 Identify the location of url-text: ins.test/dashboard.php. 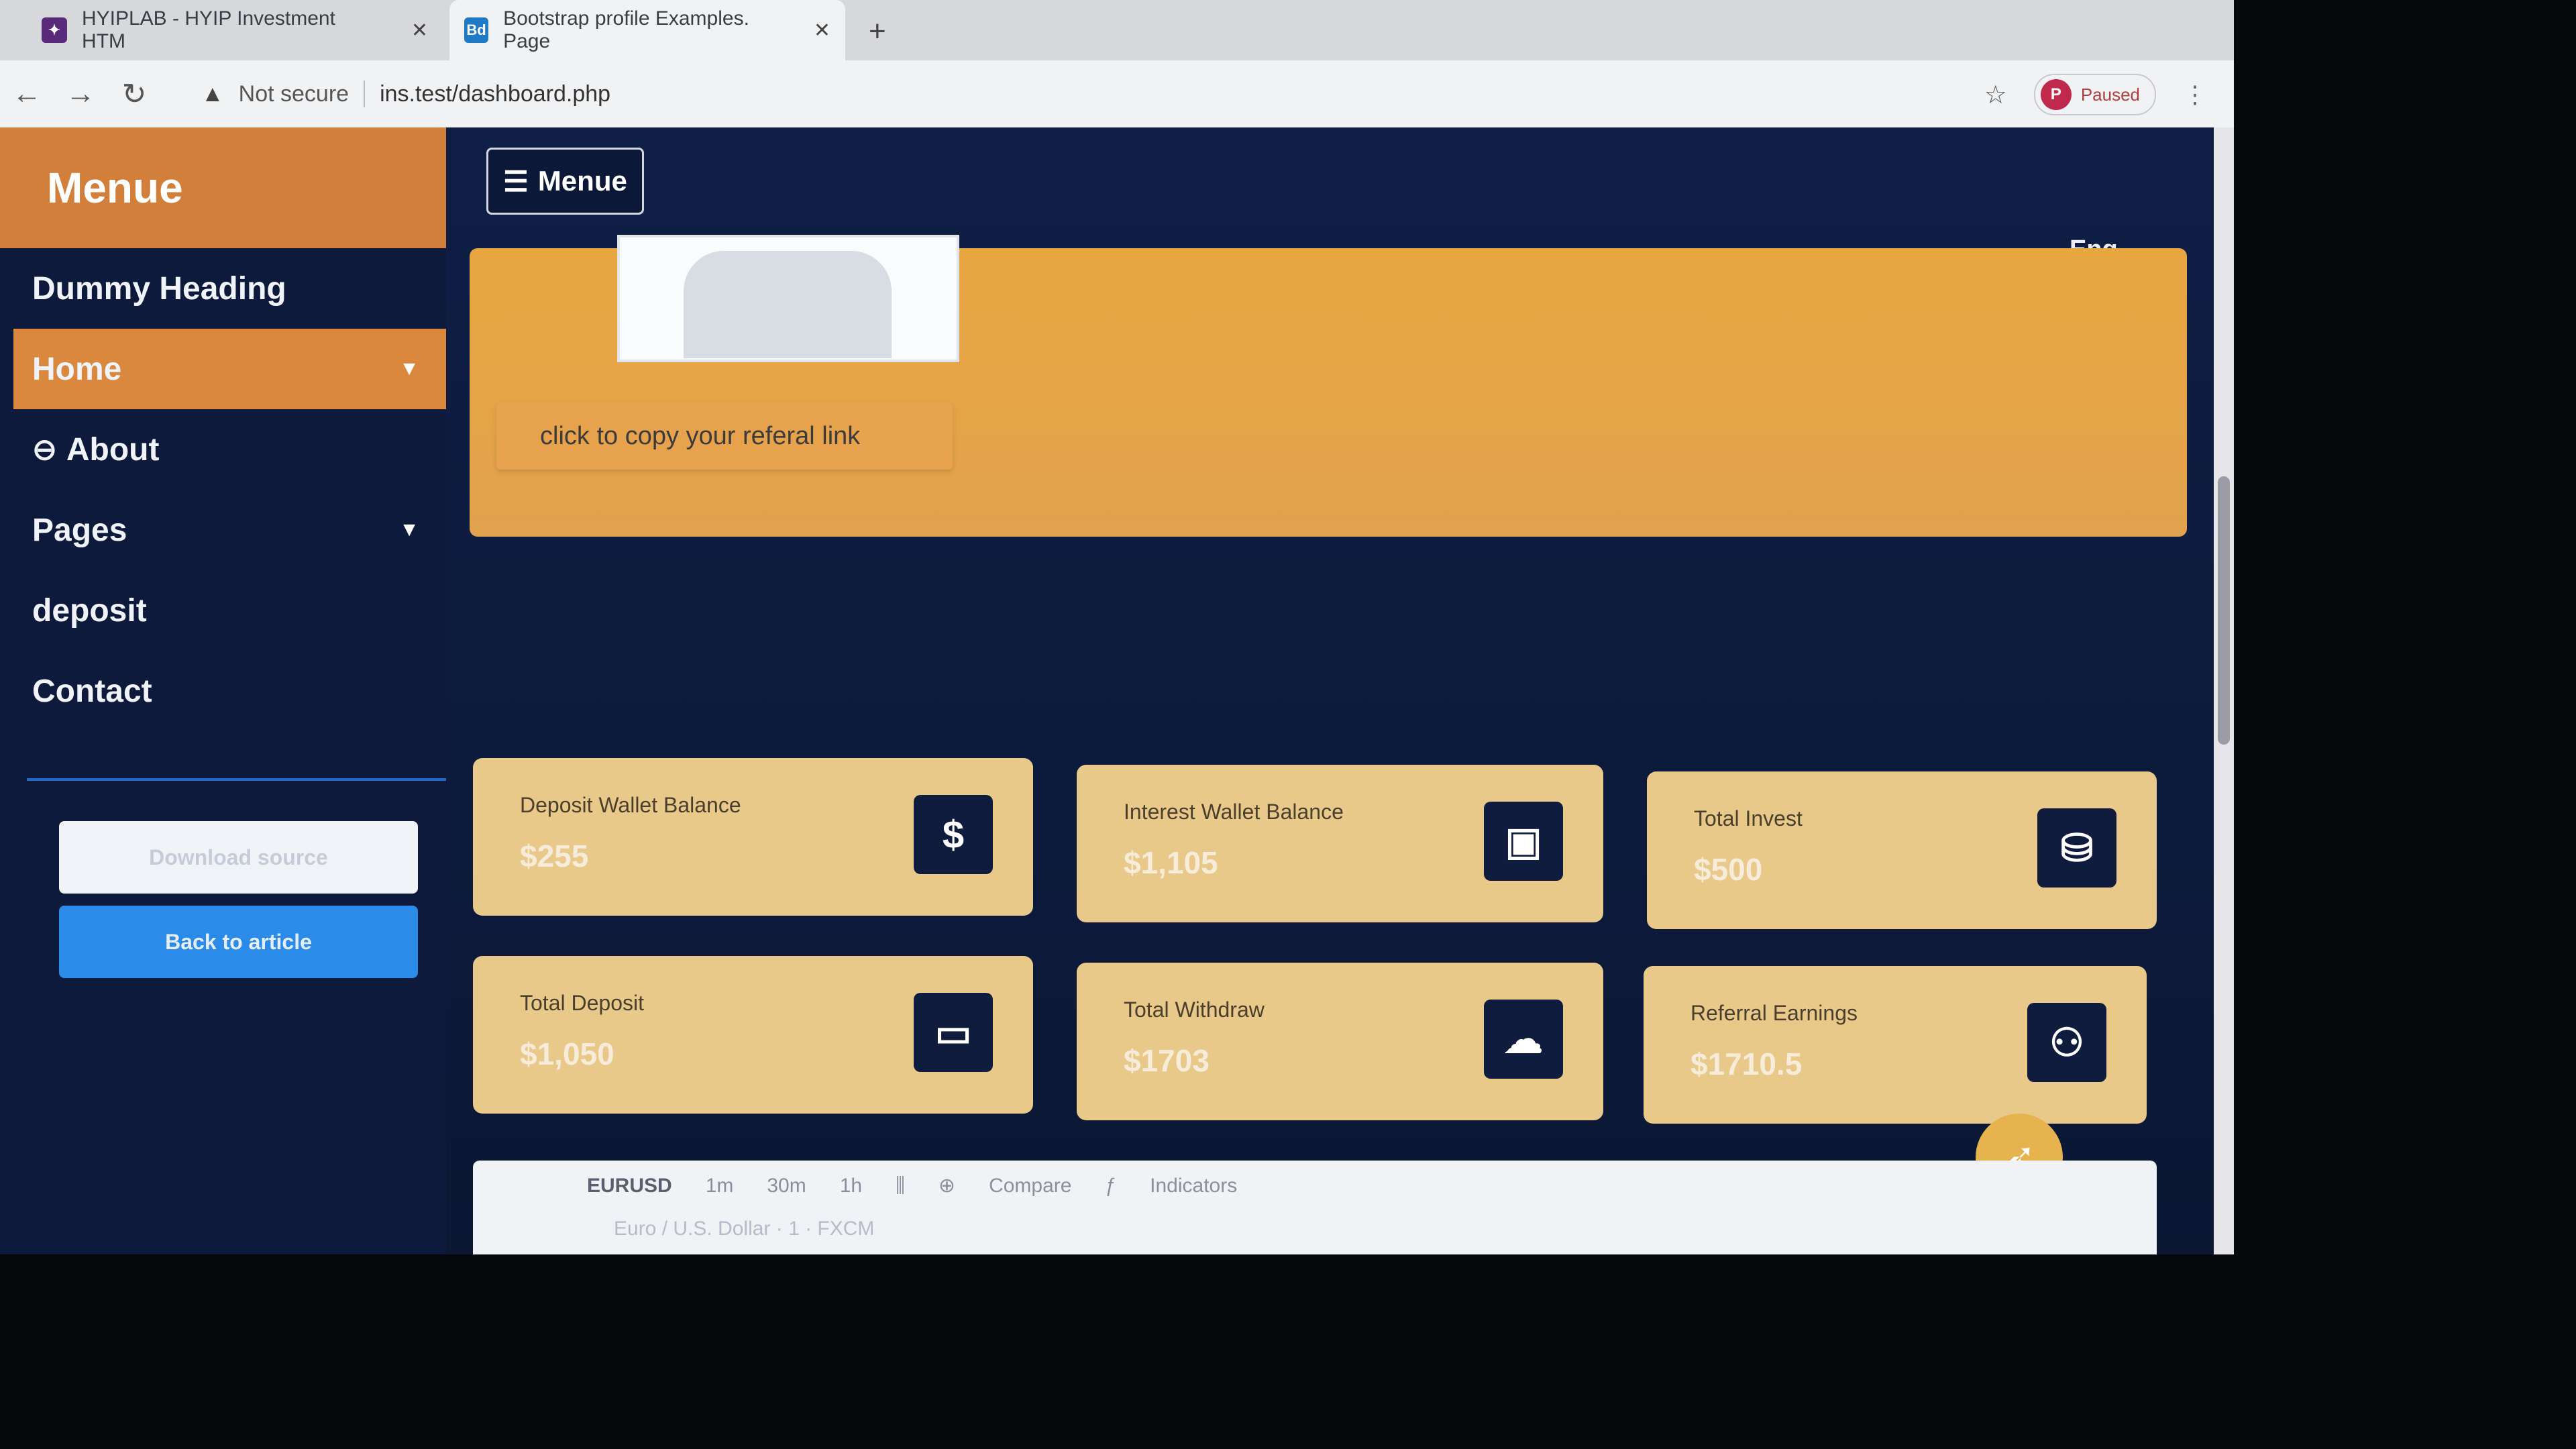
(495, 94).